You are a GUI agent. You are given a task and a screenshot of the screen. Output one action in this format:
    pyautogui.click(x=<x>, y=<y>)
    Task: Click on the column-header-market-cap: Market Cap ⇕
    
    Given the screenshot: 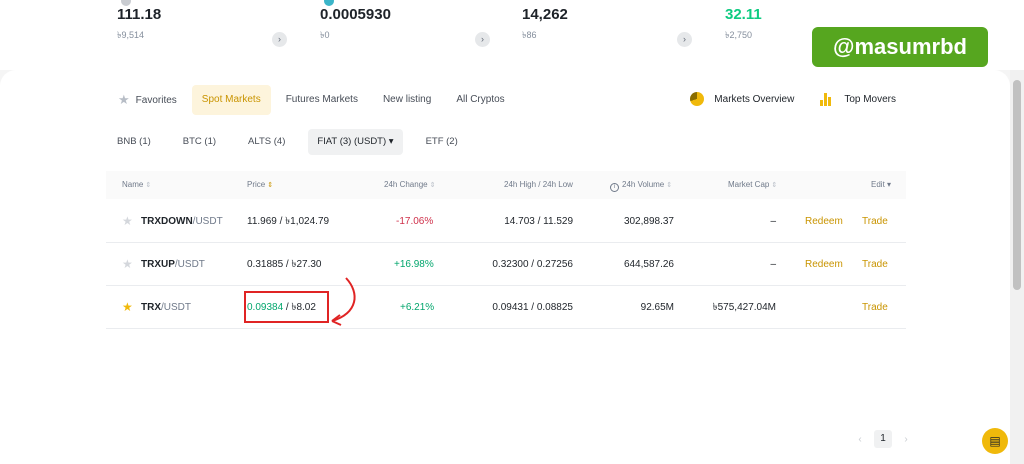 What is the action you would take?
    pyautogui.click(x=752, y=185)
    